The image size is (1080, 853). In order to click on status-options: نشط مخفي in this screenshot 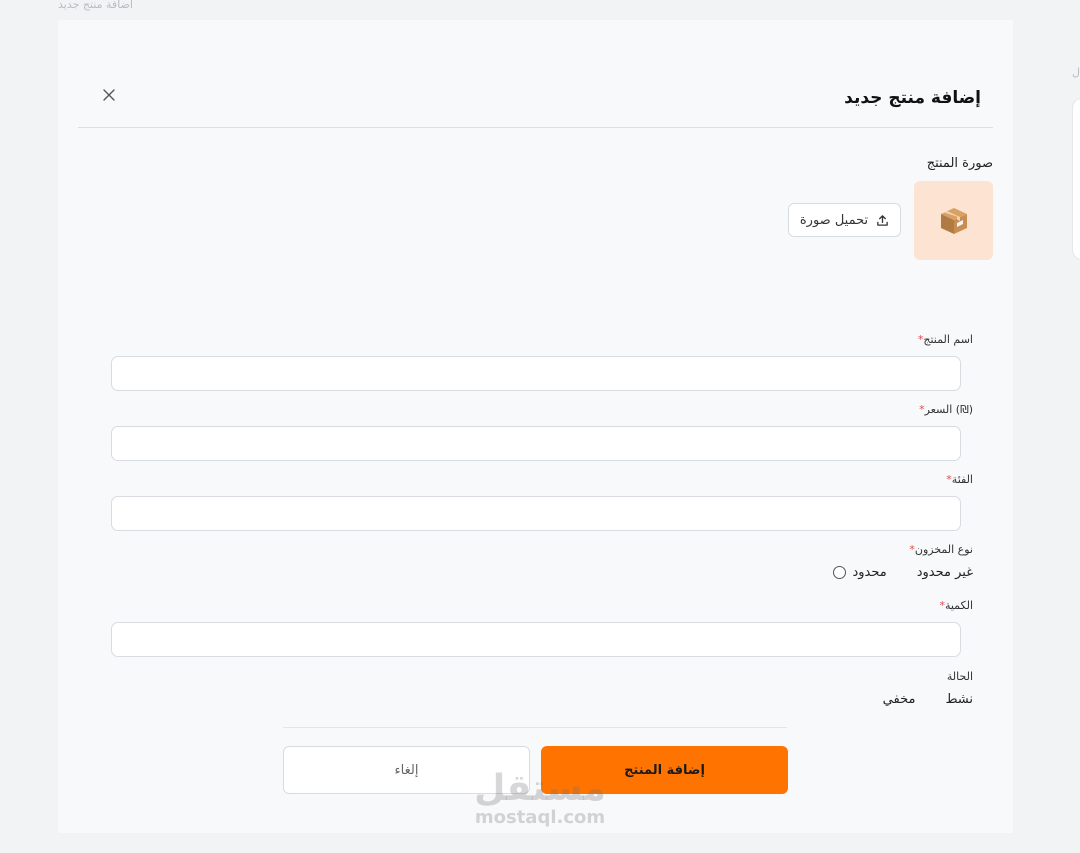, I will do `click(928, 699)`.